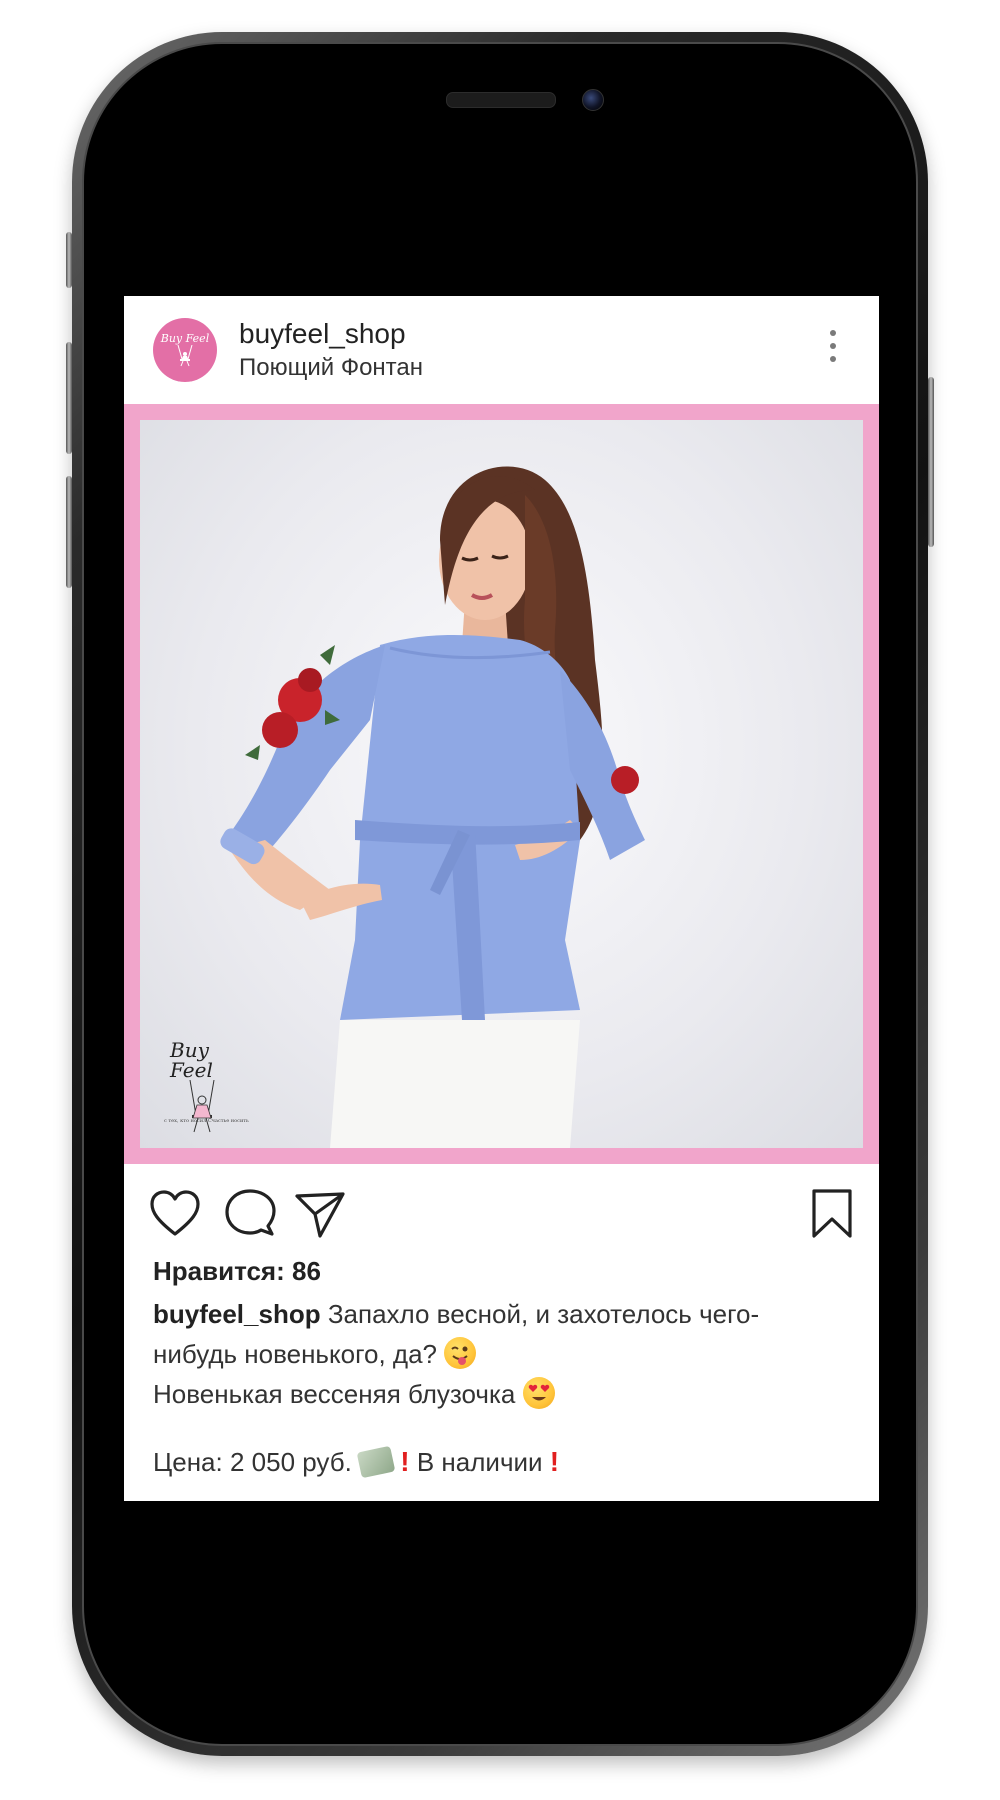 The image size is (1000, 1800). What do you see at coordinates (175, 1214) in the screenshot?
I see `heart-icon` at bounding box center [175, 1214].